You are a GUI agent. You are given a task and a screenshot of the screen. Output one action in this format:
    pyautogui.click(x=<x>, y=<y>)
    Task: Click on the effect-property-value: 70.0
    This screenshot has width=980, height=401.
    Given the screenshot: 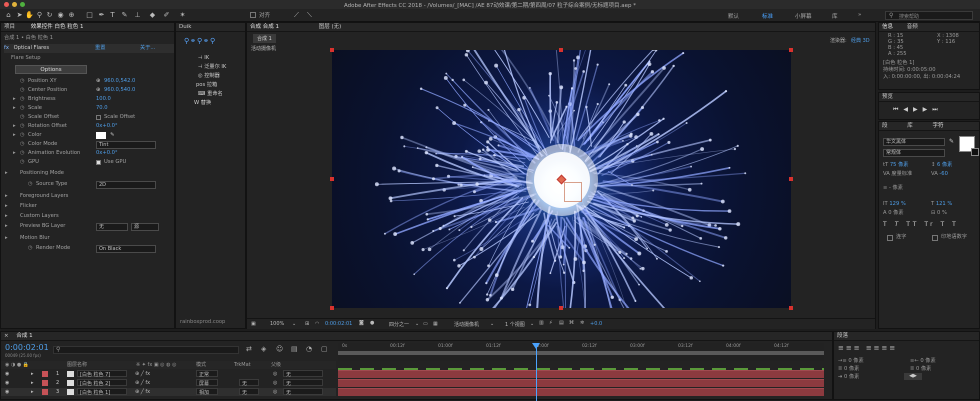 What is the action you would take?
    pyautogui.click(x=102, y=108)
    